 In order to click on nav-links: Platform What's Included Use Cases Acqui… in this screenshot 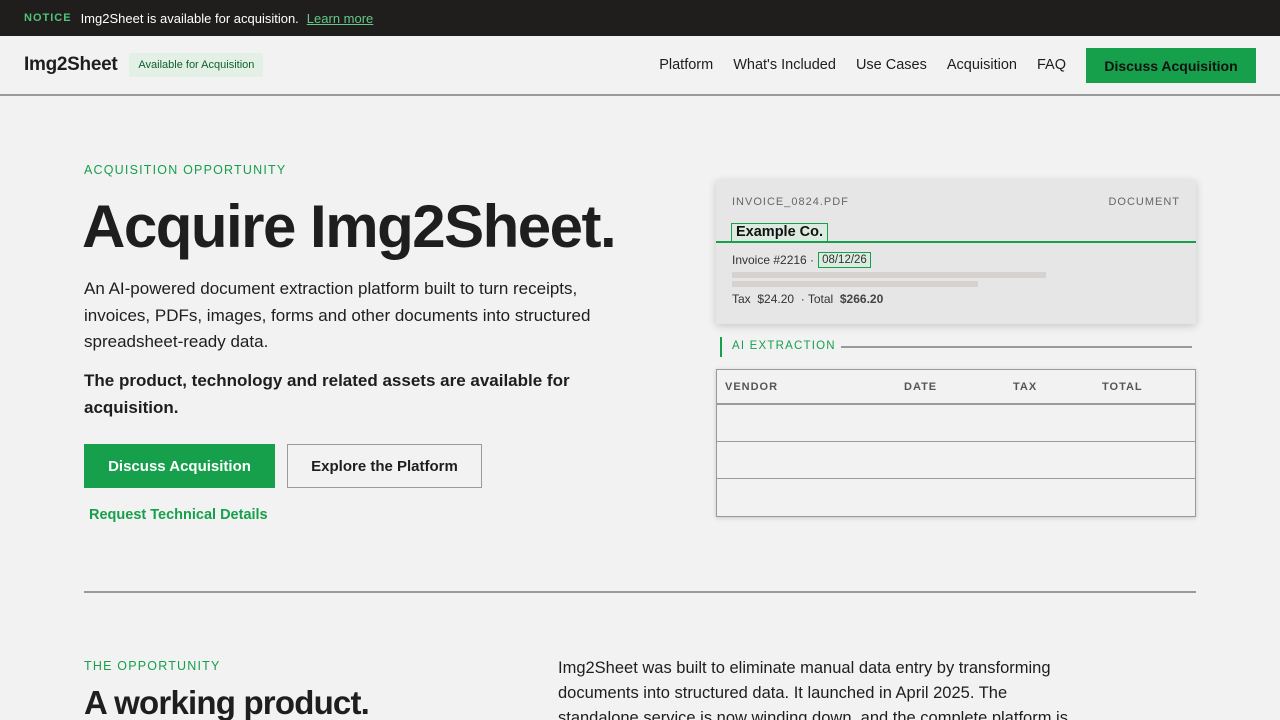, I will do `click(862, 65)`.